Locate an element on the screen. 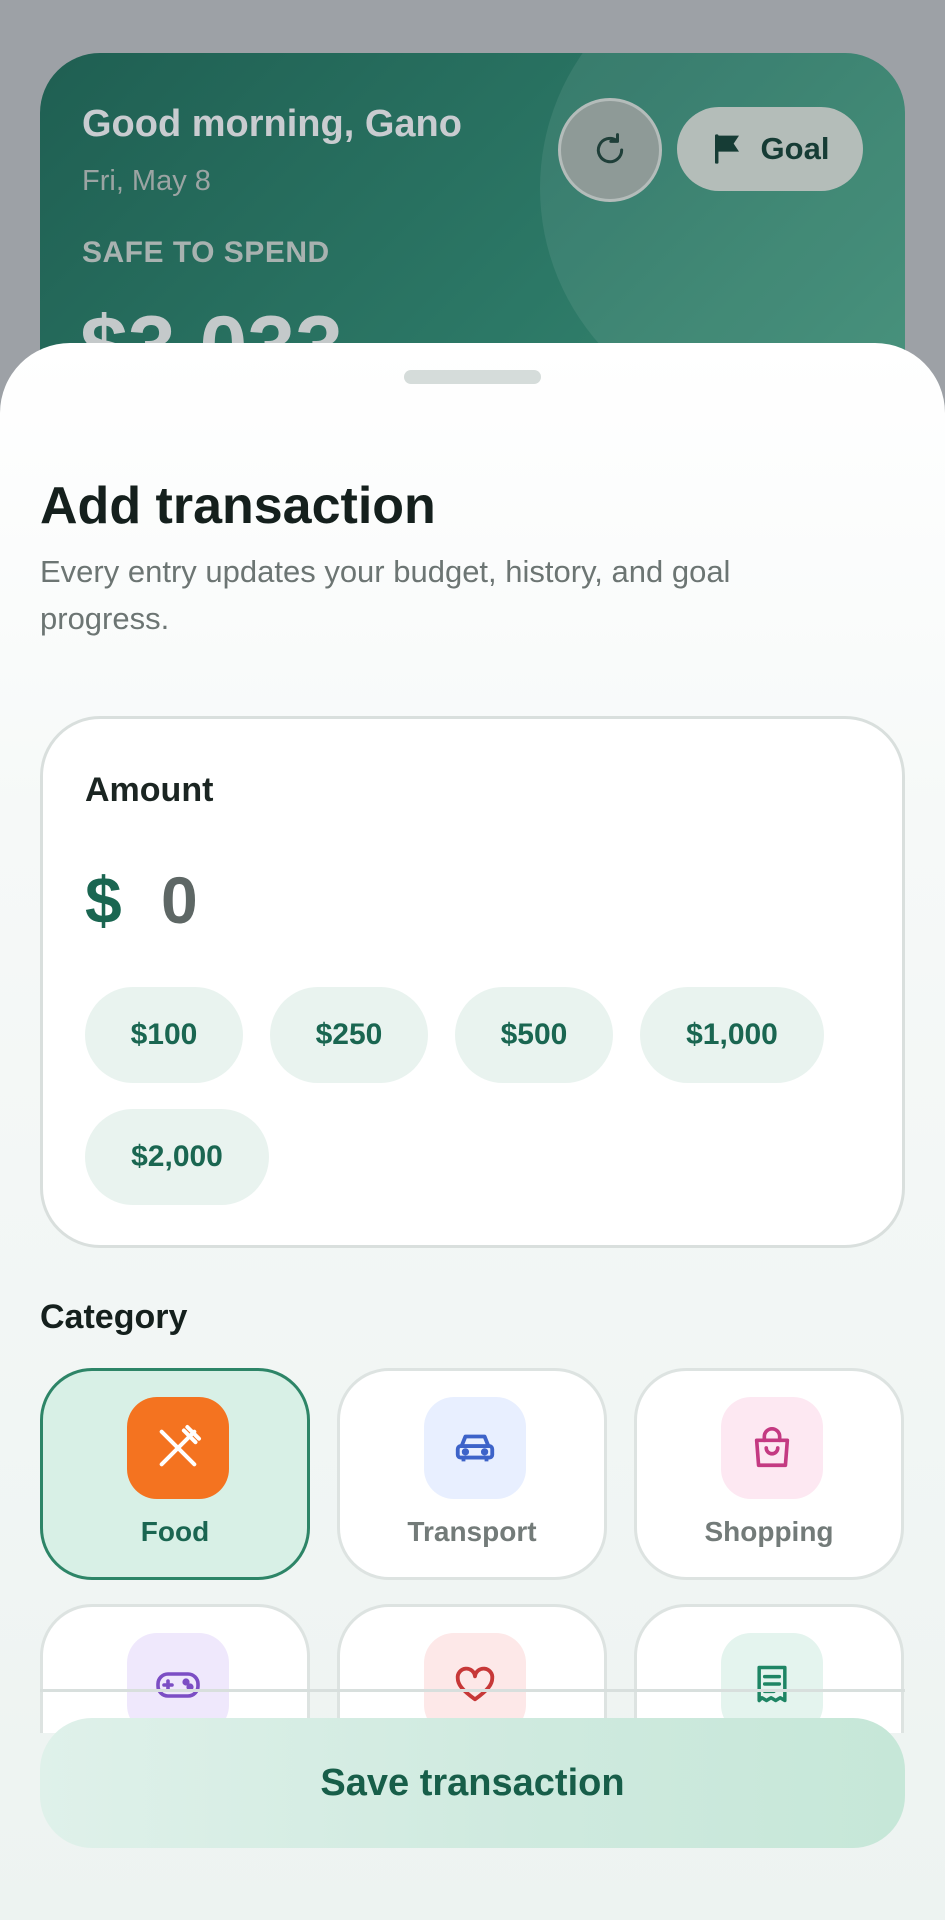 Image resolution: width=945 pixels, height=1920 pixels. category-label: Food is located at coordinates (175, 1531).